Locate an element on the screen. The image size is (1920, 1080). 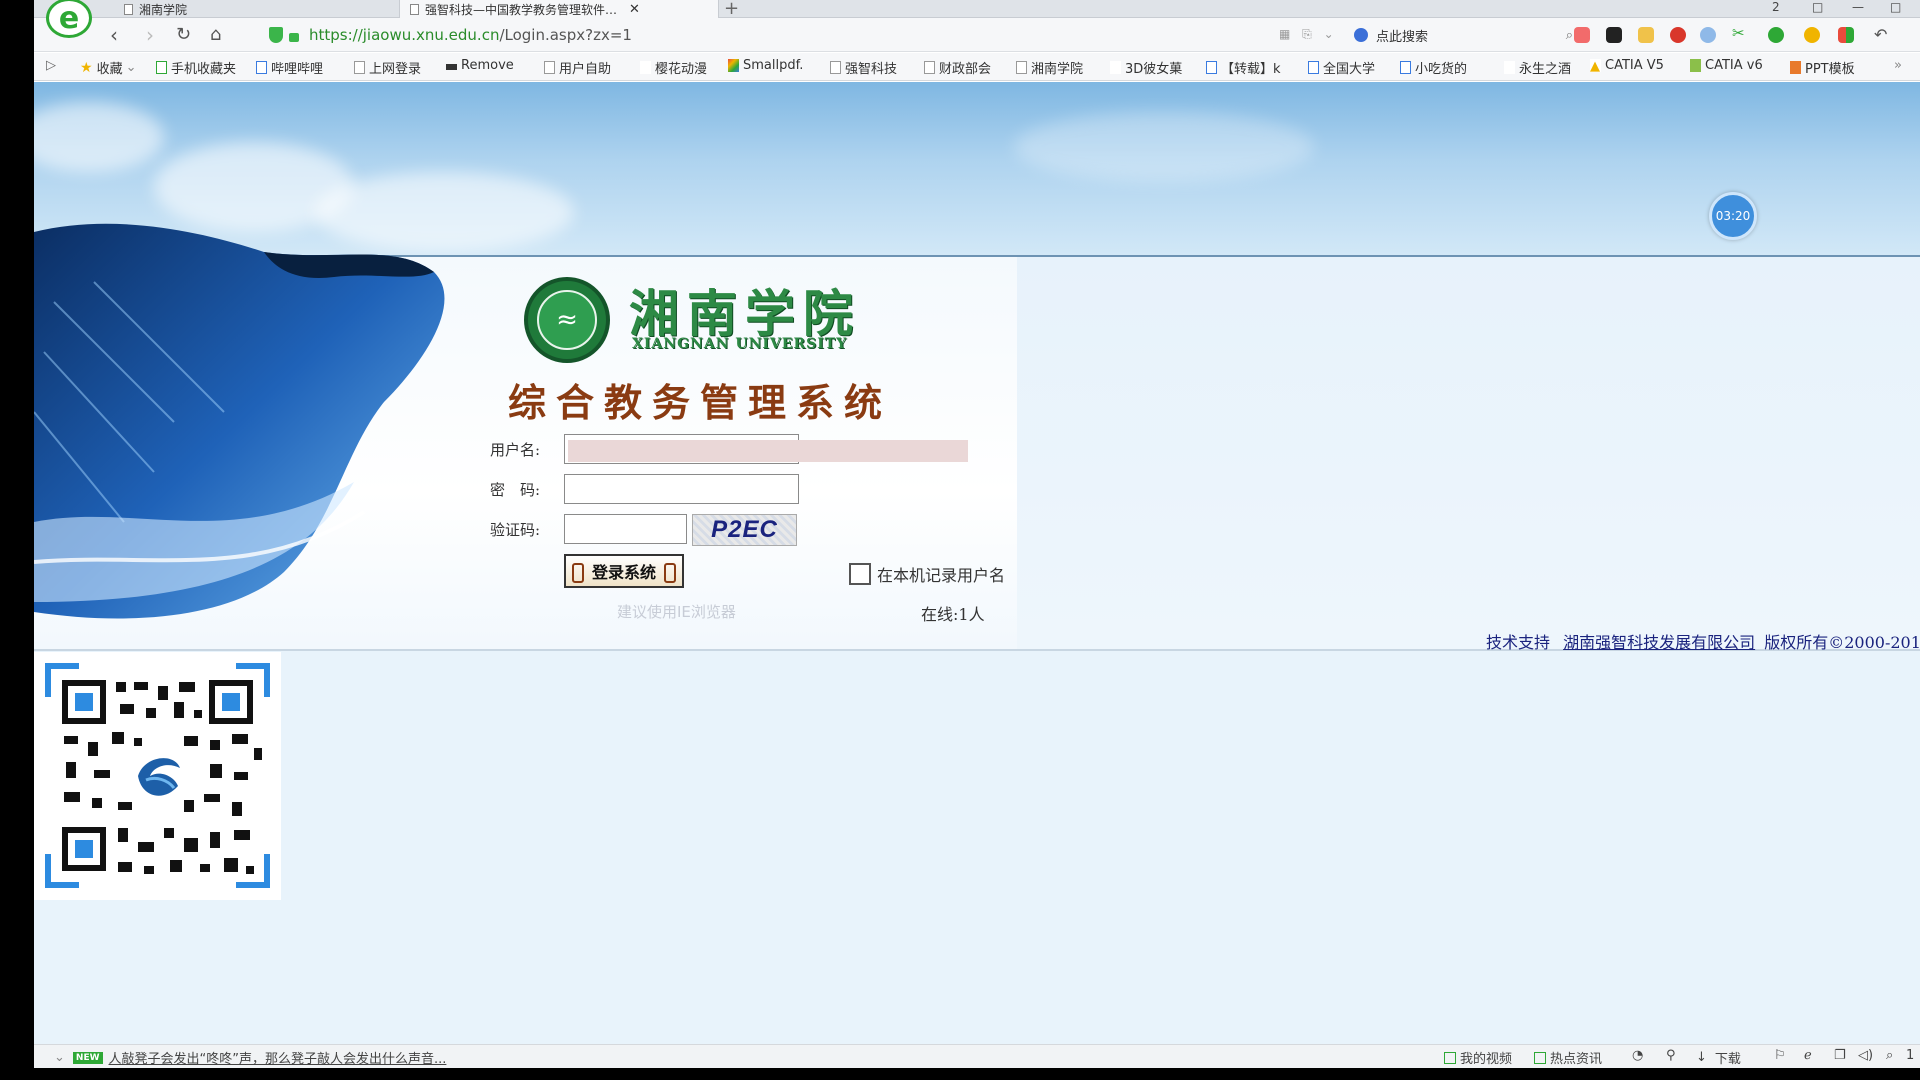
bookmark-selfservice: 用户自助 is located at coordinates (577, 67).